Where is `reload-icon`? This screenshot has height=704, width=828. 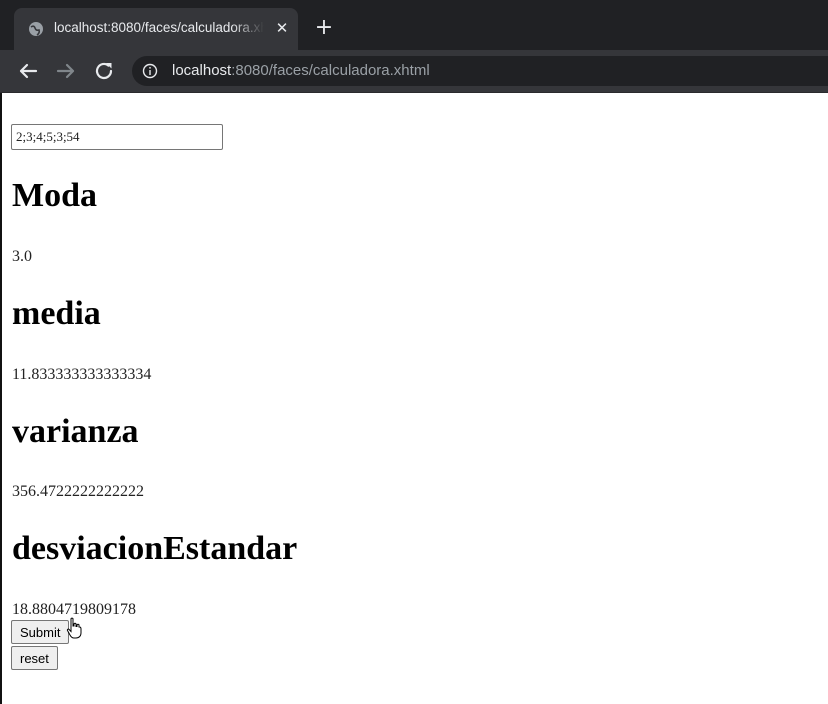
reload-icon is located at coordinates (104, 71).